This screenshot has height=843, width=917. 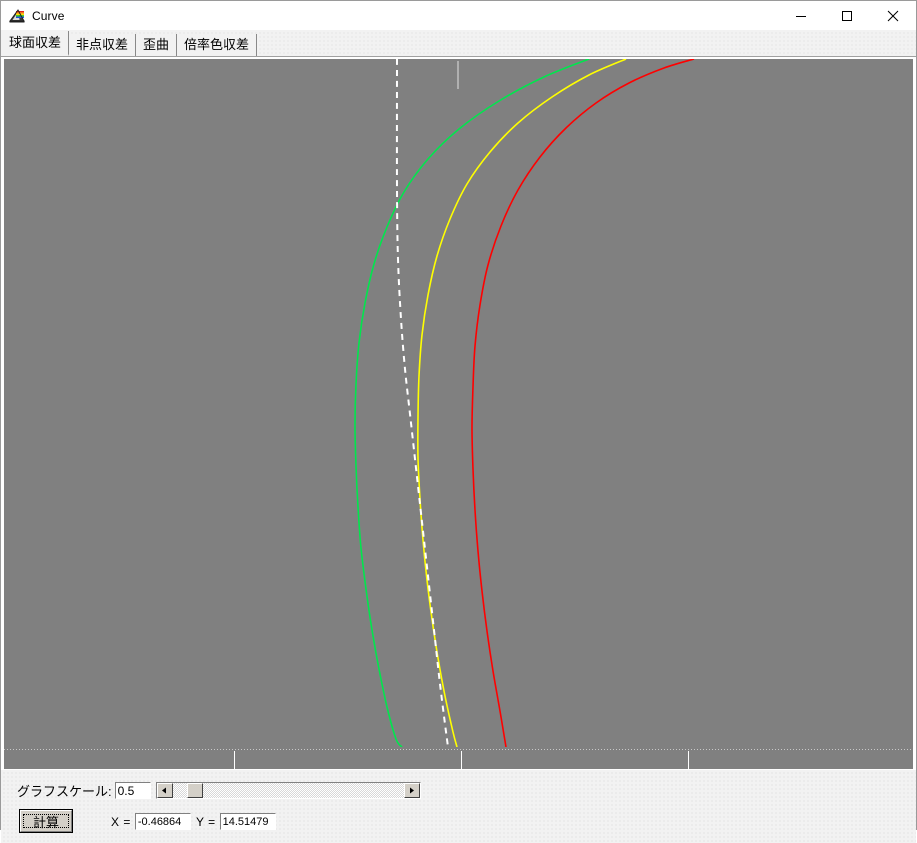 I want to click on tab-strip: 球面収差 非点収差 歪曲 倍率色収差, so click(x=458, y=43).